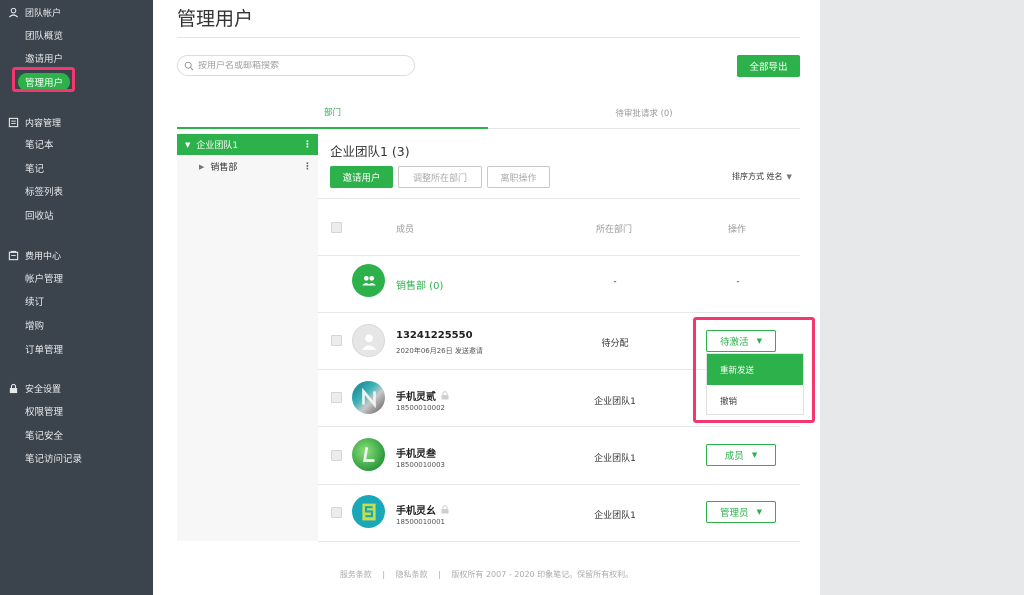  Describe the element at coordinates (39, 144) in the screenshot. I see `sidebar-item-notebooks: 笔记本` at that location.